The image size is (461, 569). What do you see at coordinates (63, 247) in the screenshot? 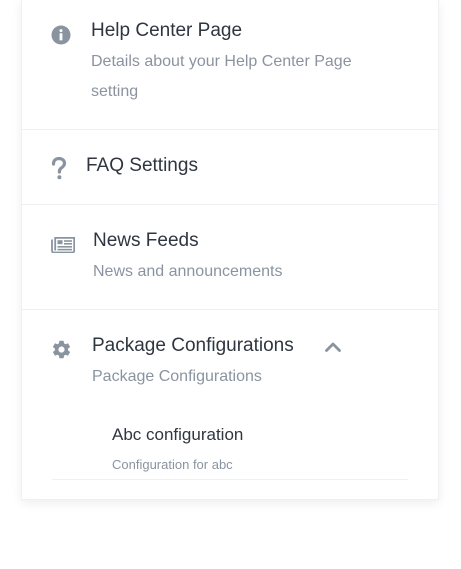
I see `newspaper-icon` at bounding box center [63, 247].